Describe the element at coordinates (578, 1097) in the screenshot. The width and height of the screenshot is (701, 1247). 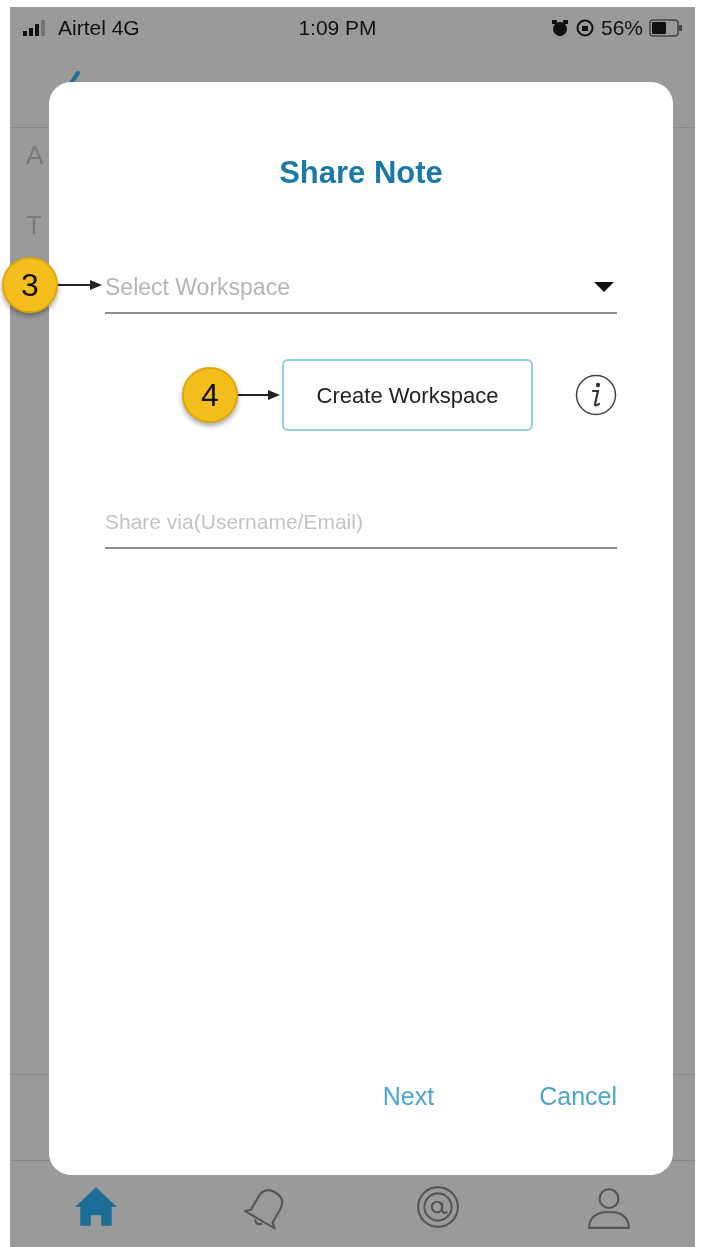
I see `dialog-action-button: Cancel` at that location.